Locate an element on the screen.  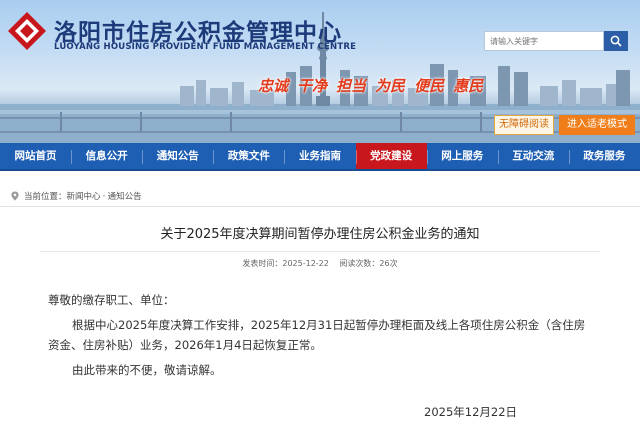
breadcrumb: 当前位置： 新闻中心 - 通知公告 is located at coordinates (76, 196).